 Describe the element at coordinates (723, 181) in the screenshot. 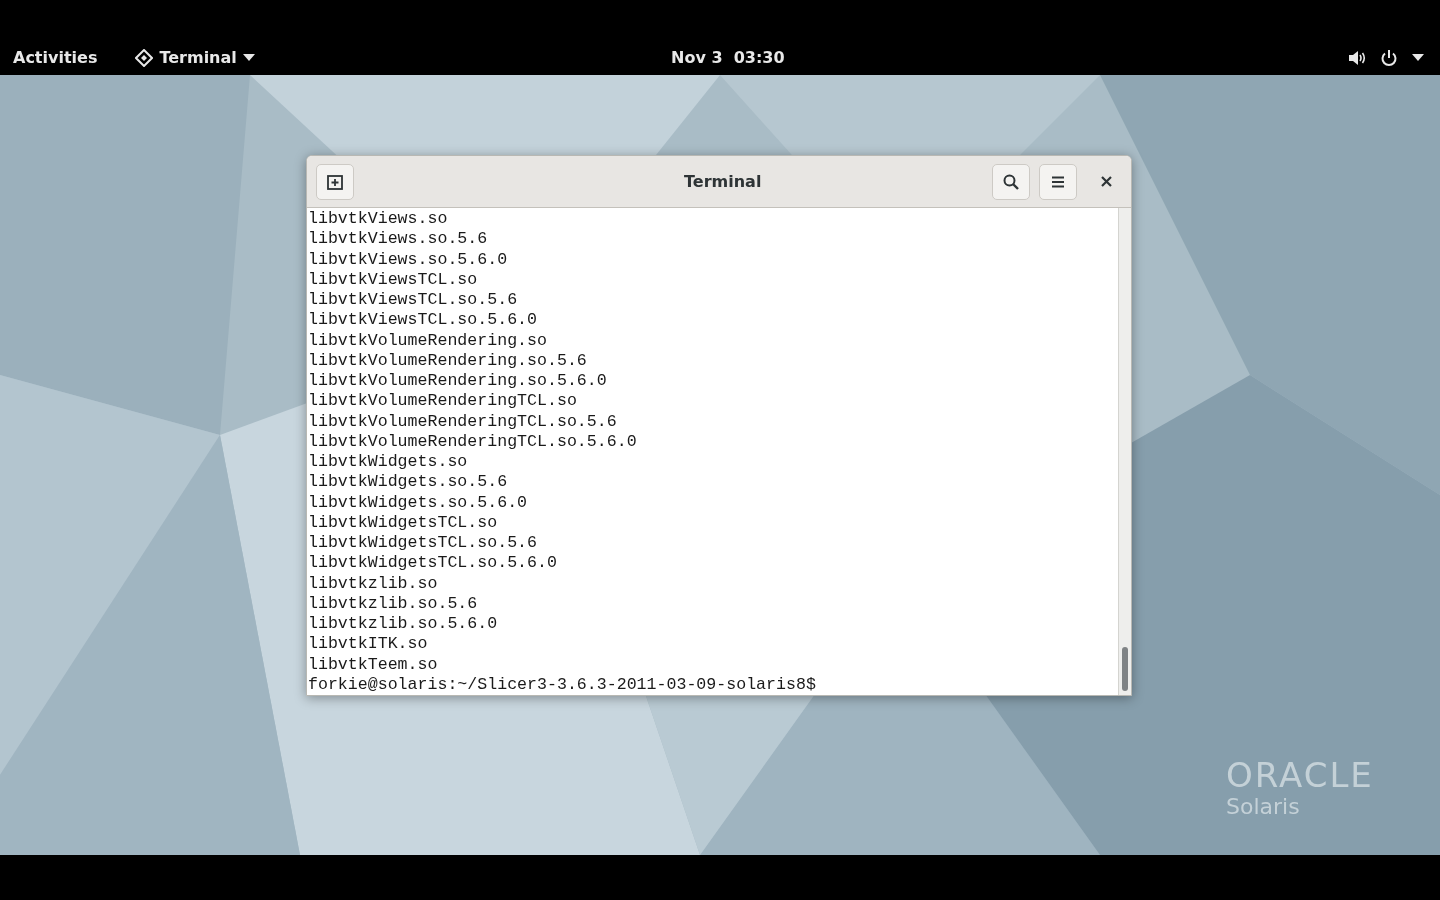

I see `window-title: Terminal` at that location.